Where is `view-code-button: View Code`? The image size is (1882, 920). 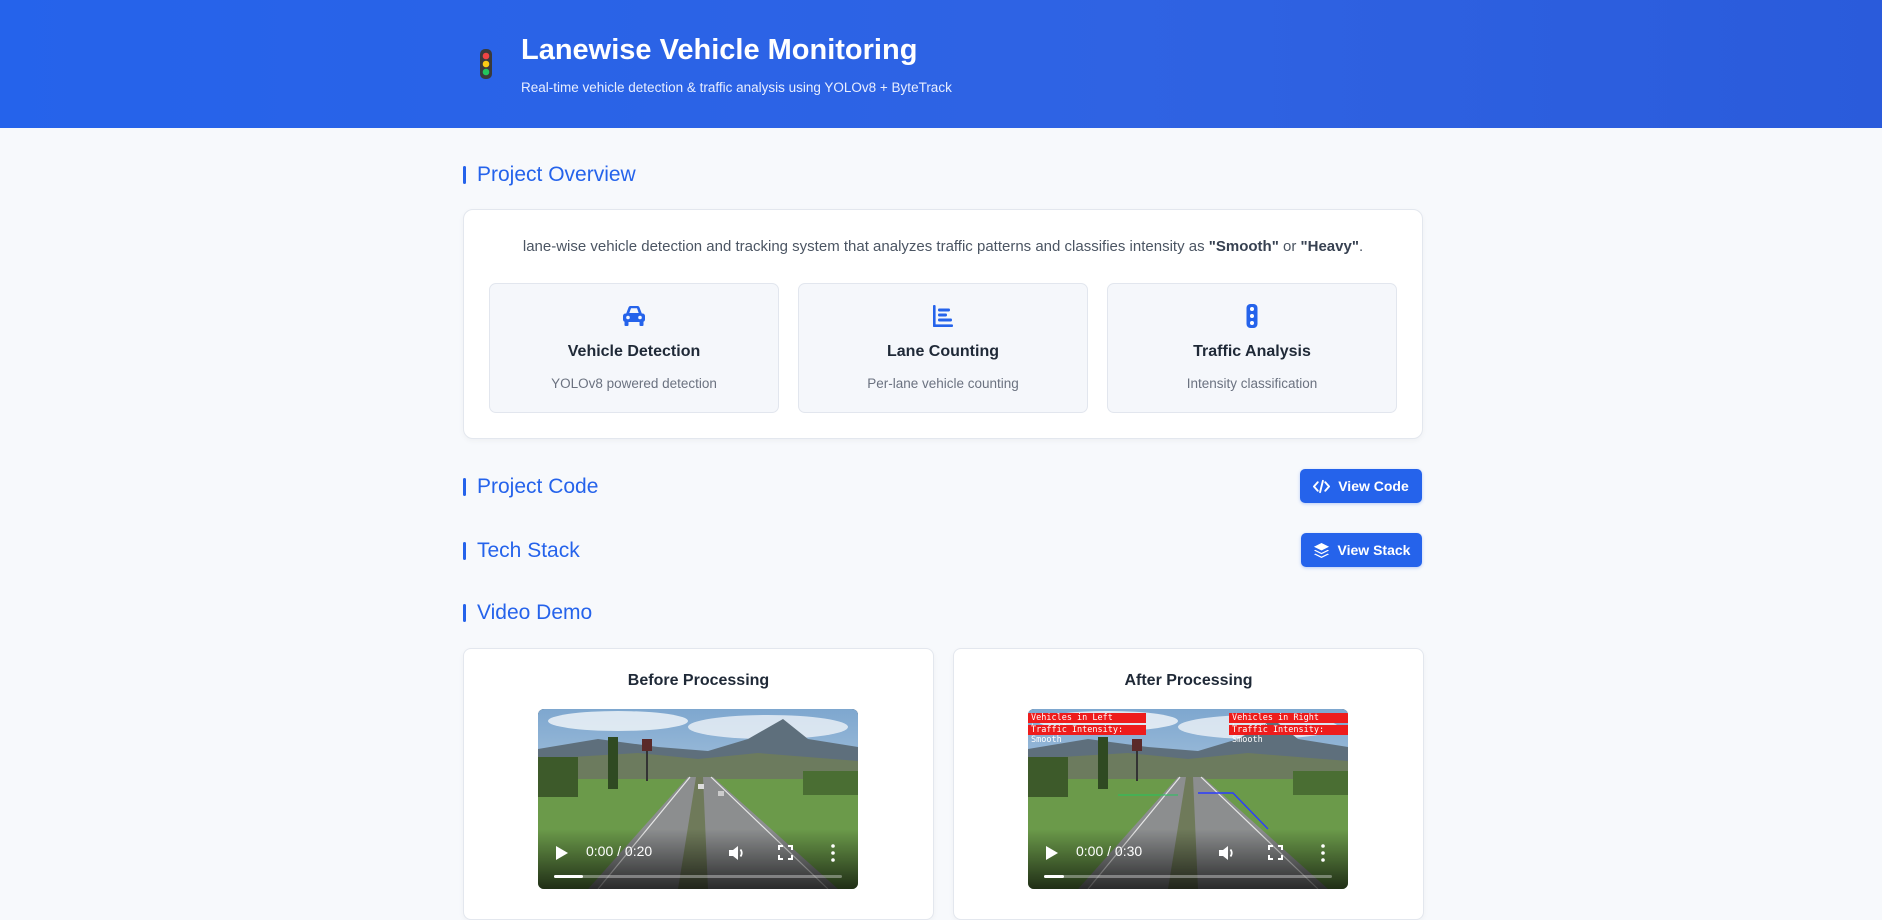
view-code-button: View Code is located at coordinates (1361, 486).